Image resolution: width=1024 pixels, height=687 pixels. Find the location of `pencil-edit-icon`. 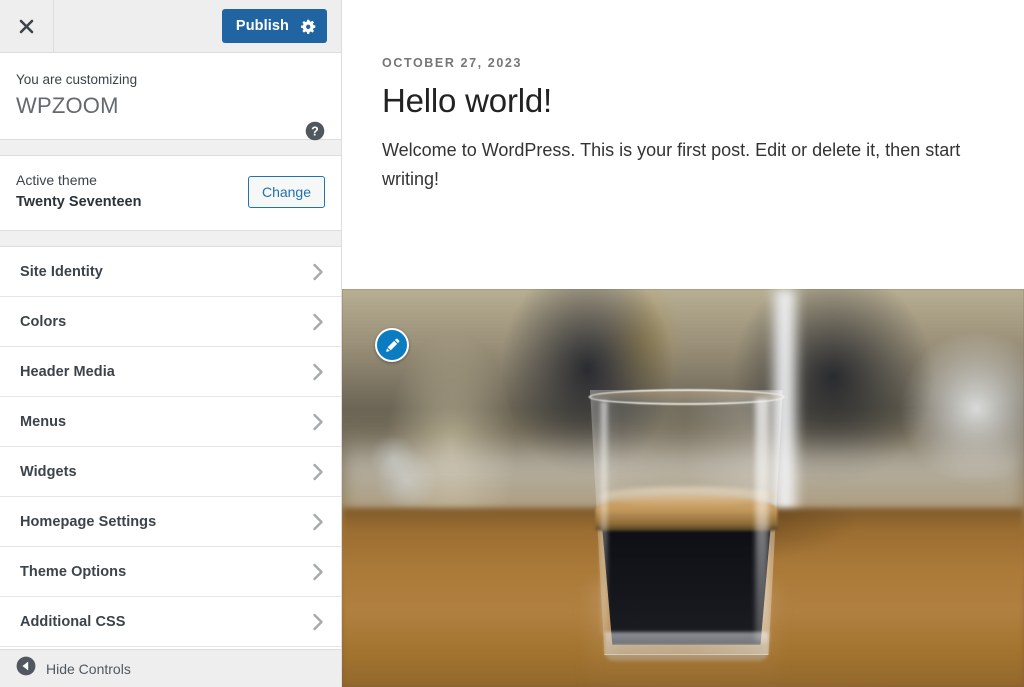

pencil-edit-icon is located at coordinates (392, 345).